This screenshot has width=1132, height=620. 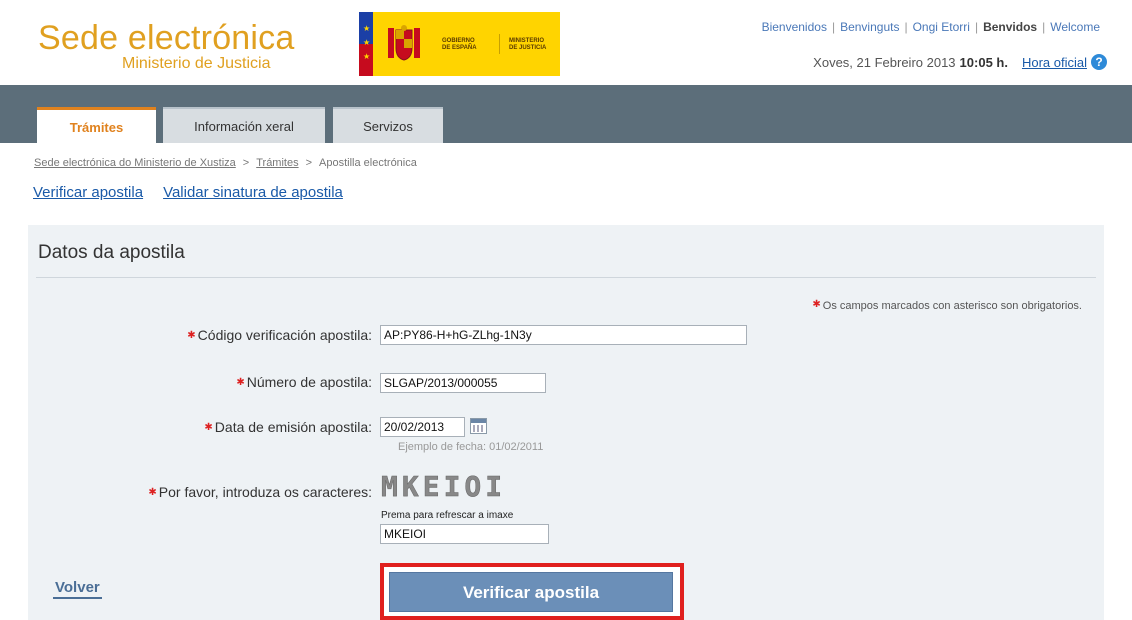 What do you see at coordinates (111, 252) in the screenshot?
I see `panel-title: Datos da apostila` at bounding box center [111, 252].